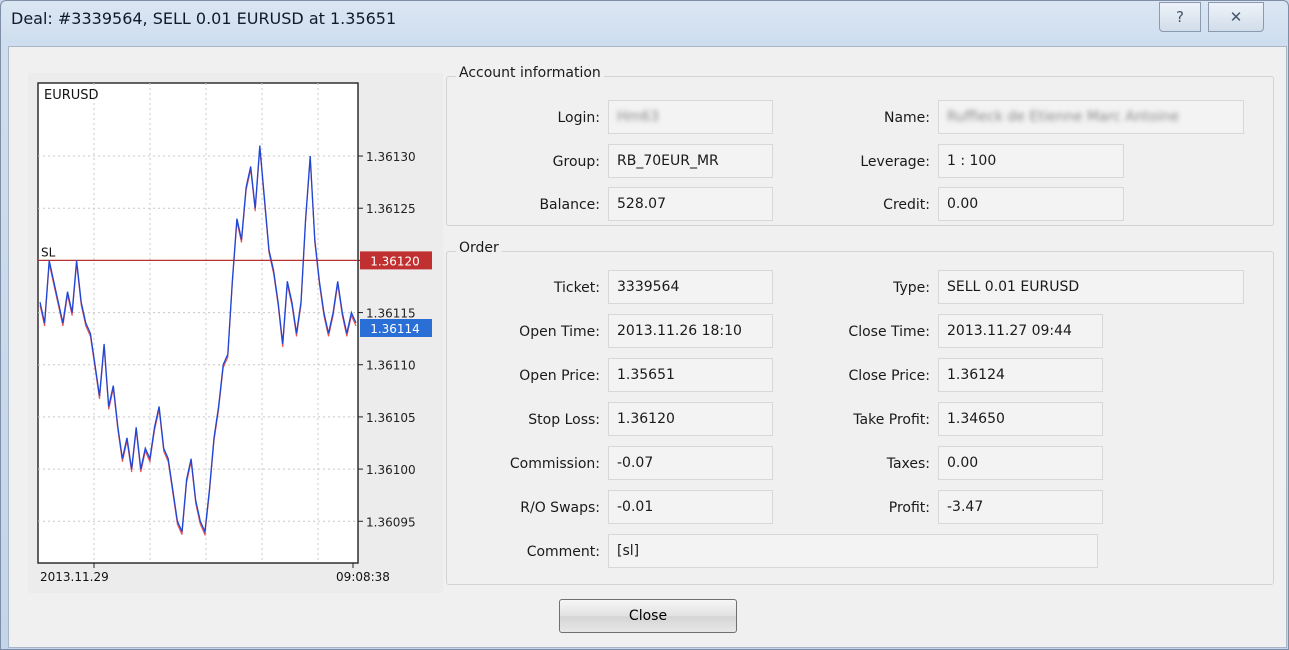 This screenshot has height=650, width=1289. Describe the element at coordinates (690, 117) in the screenshot. I see `login-field: Hm63` at that location.